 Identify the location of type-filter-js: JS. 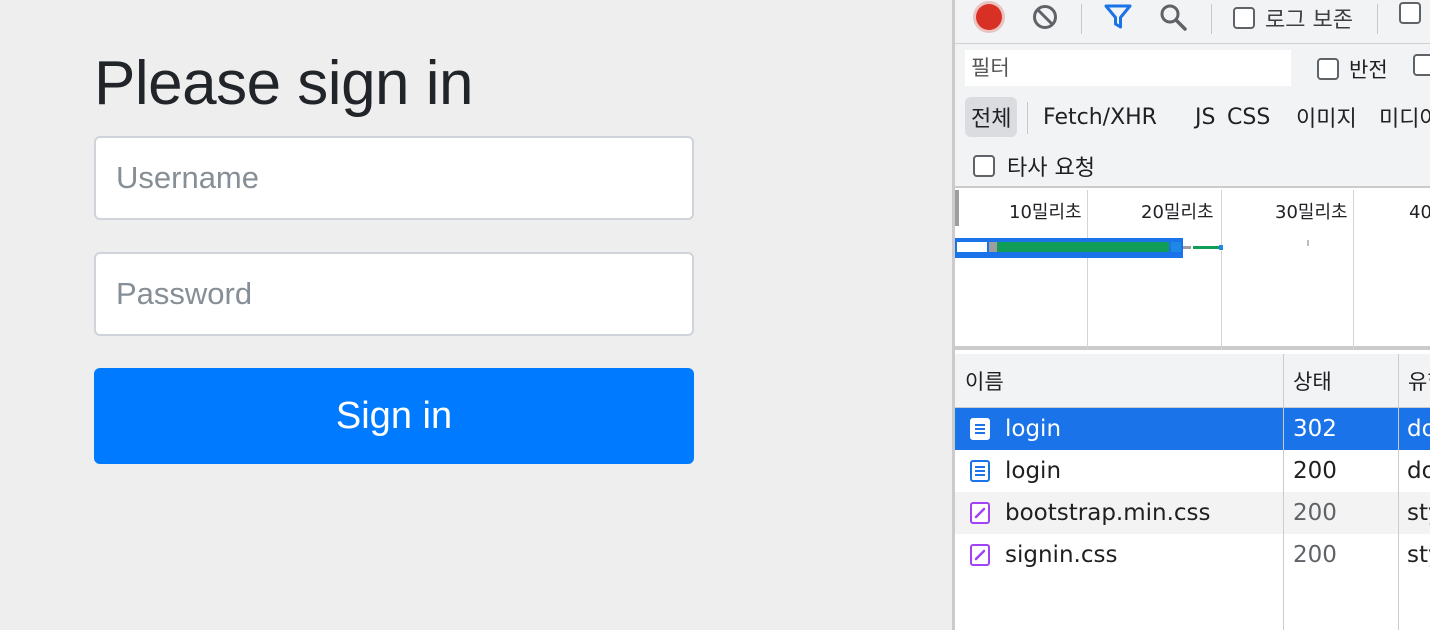
(1205, 117).